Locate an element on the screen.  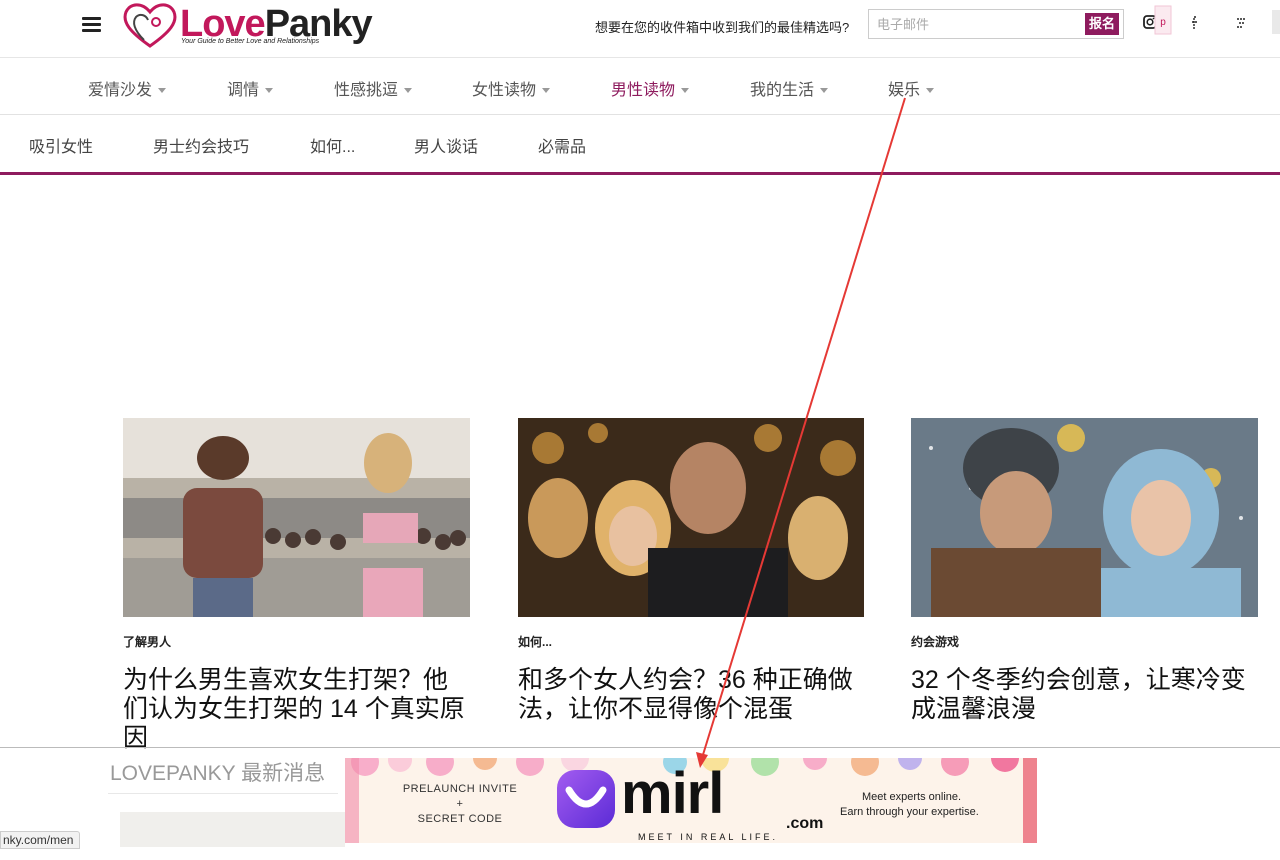
subnav-item-attract-women: 吸引女性 is located at coordinates (61, 145).